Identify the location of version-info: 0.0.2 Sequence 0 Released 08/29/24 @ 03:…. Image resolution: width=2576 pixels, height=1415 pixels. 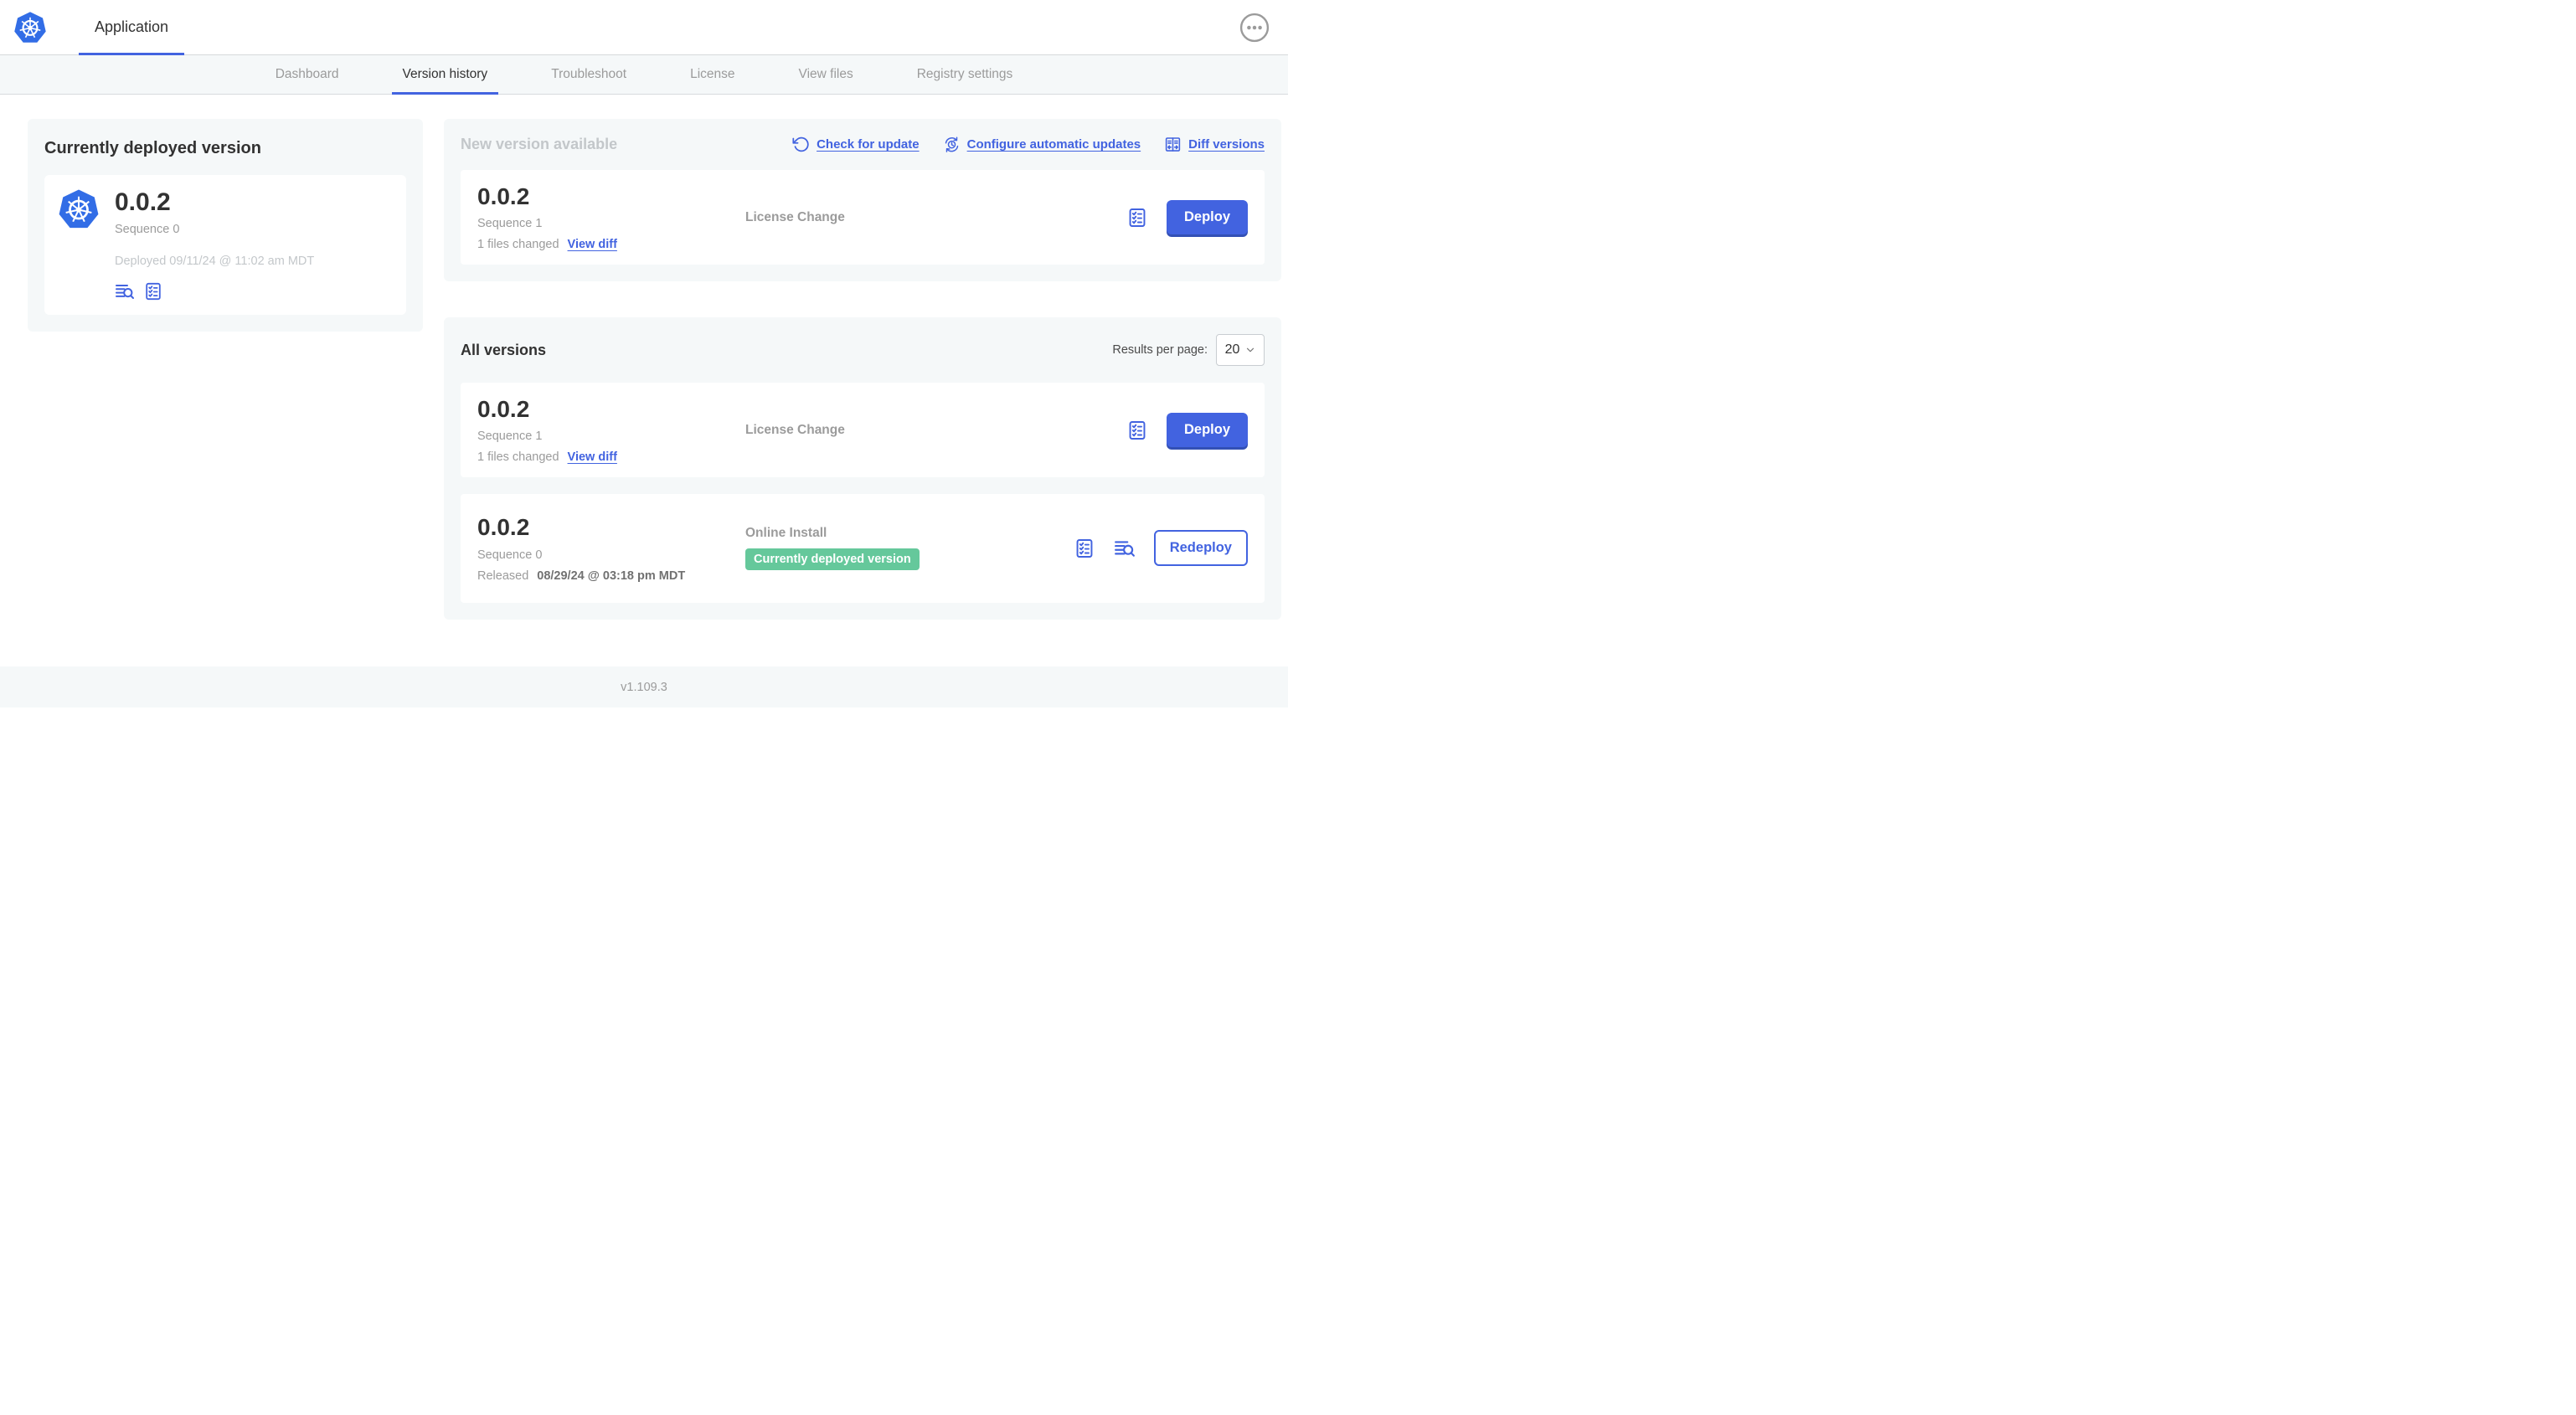
(611, 548).